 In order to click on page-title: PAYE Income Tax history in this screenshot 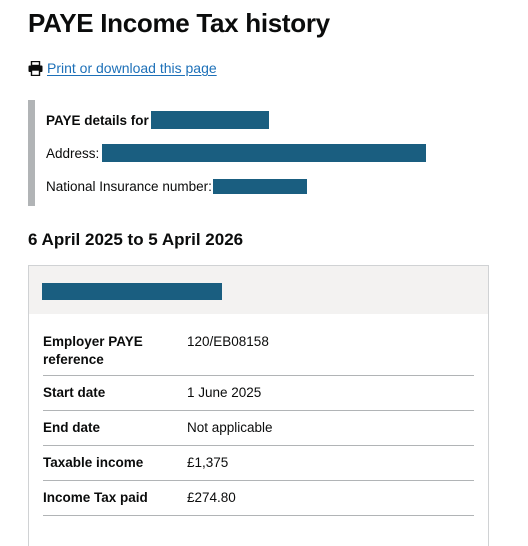, I will do `click(179, 23)`.